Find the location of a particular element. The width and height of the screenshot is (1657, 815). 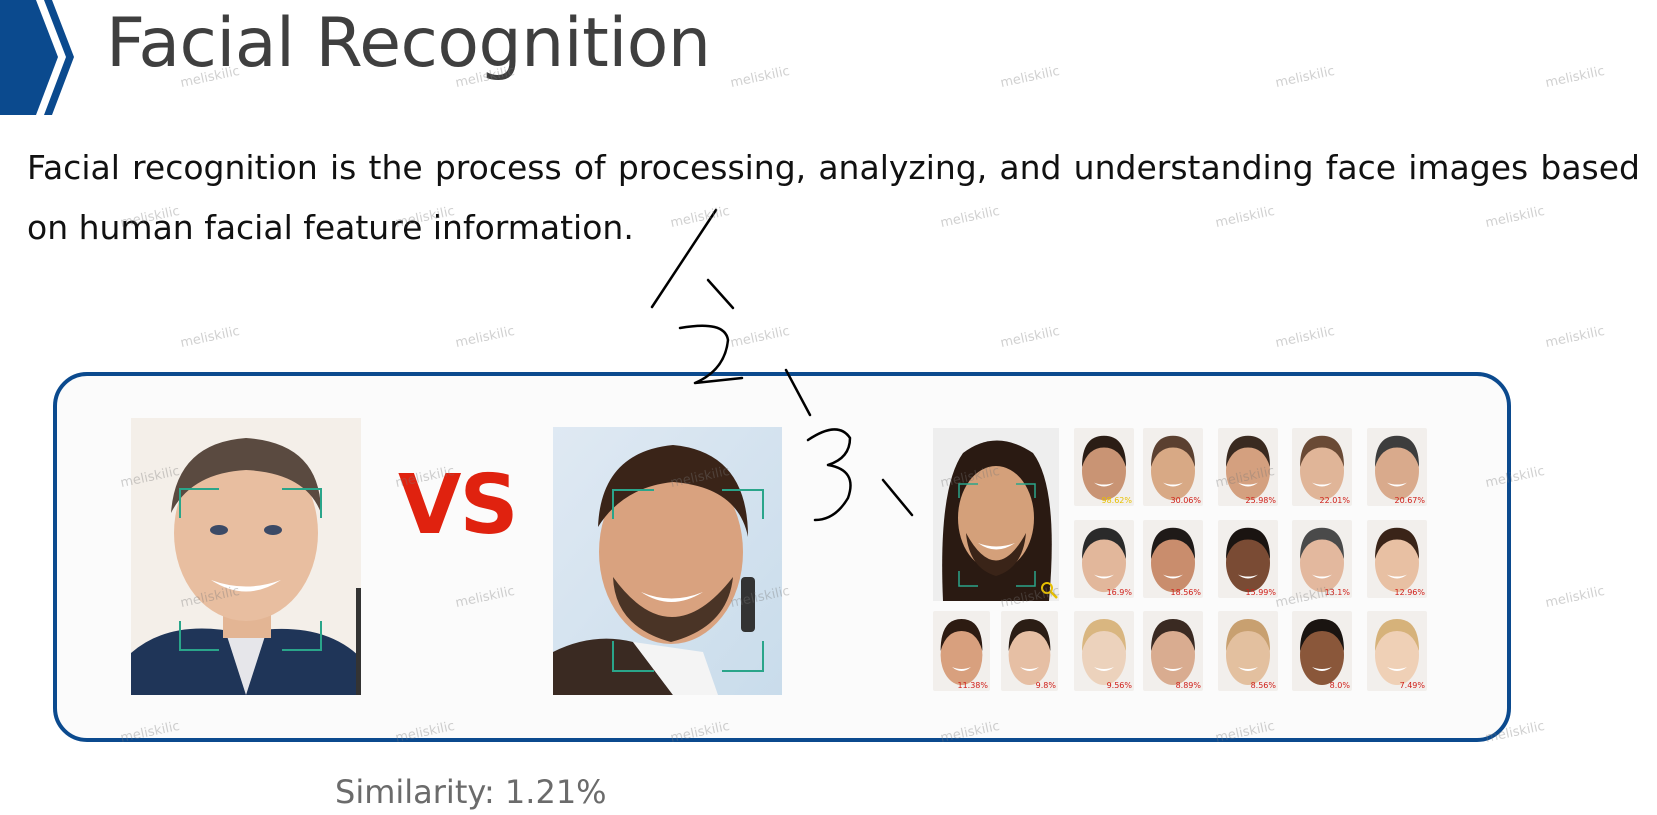

similarity-score: 8.56% is located at coordinates (1263, 685).